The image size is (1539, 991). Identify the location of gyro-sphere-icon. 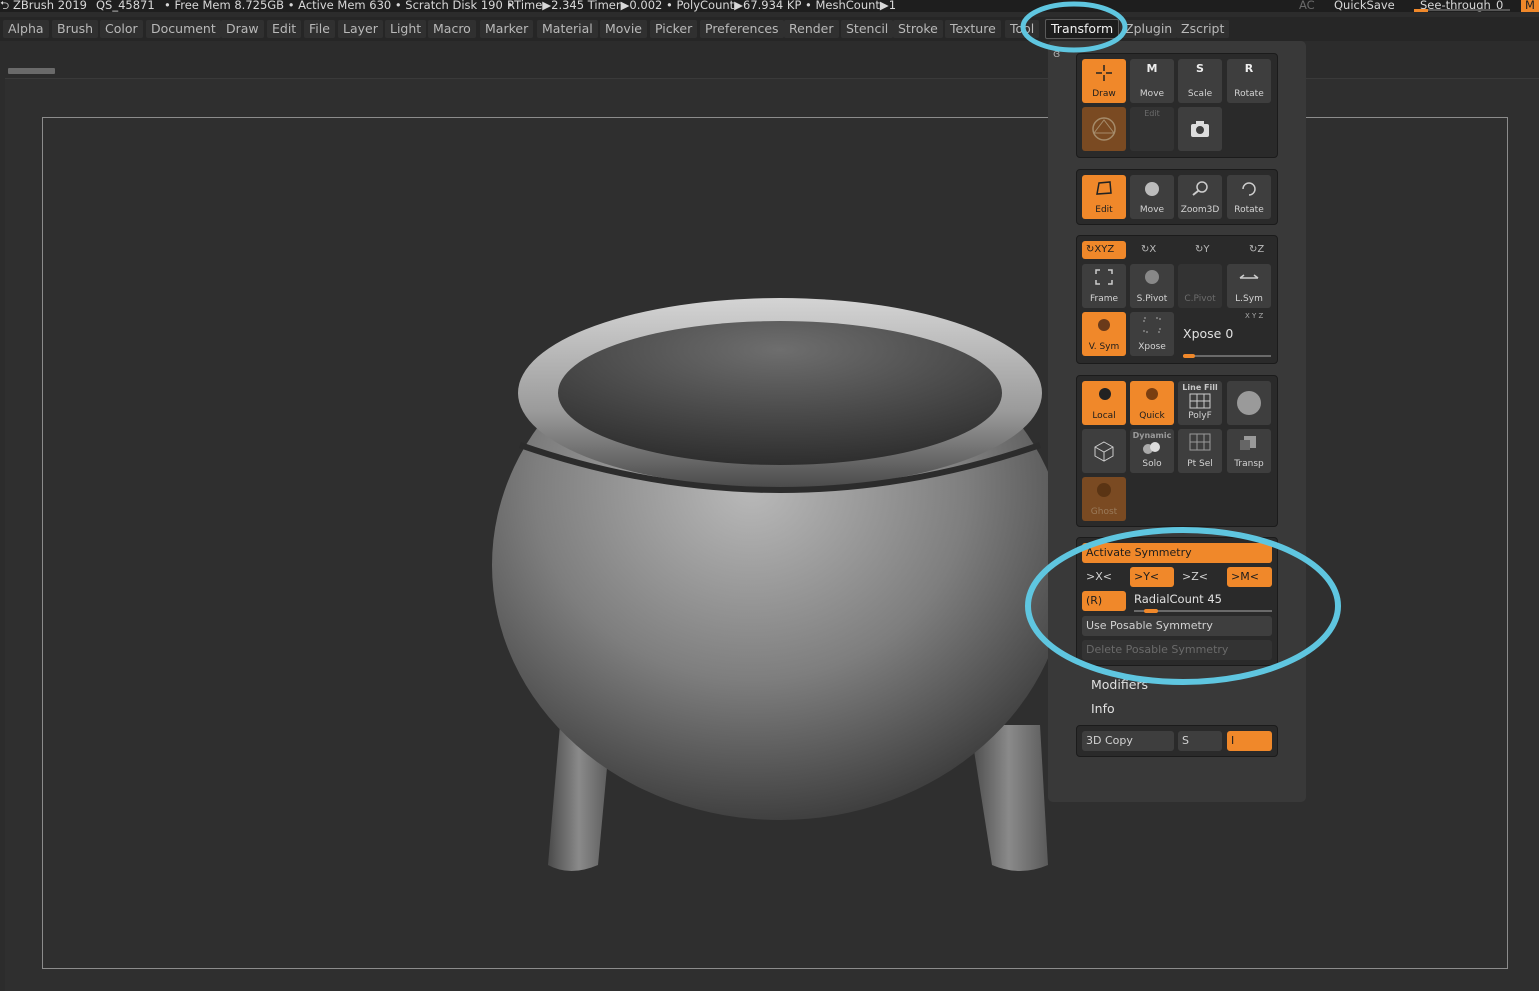
(1104, 129).